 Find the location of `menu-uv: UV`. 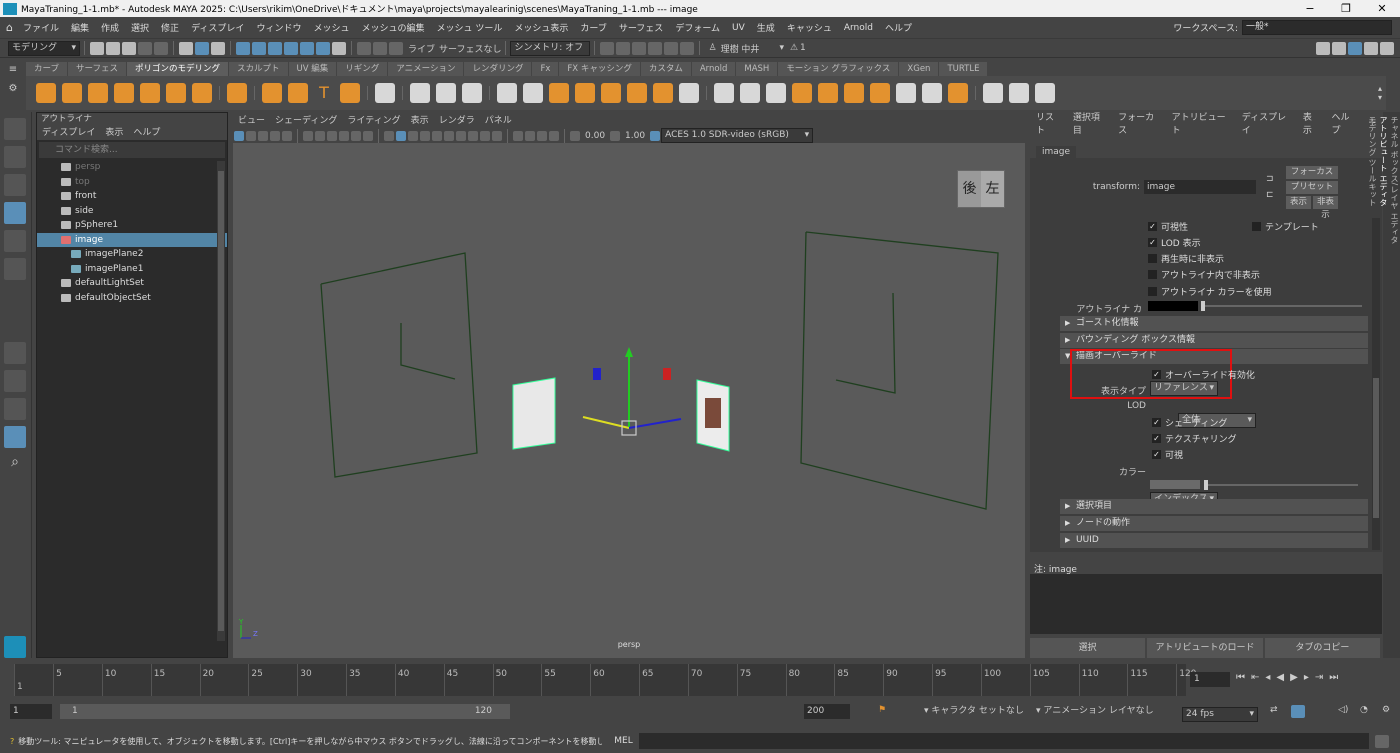

menu-uv: UV is located at coordinates (738, 28).